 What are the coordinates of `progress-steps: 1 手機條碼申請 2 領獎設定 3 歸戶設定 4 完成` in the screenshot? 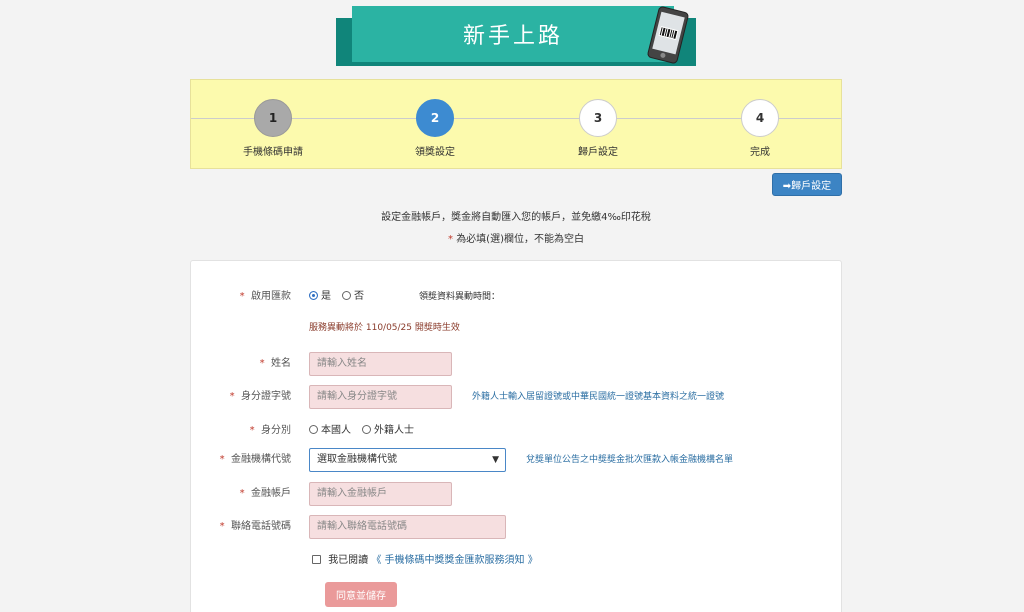 It's located at (516, 124).